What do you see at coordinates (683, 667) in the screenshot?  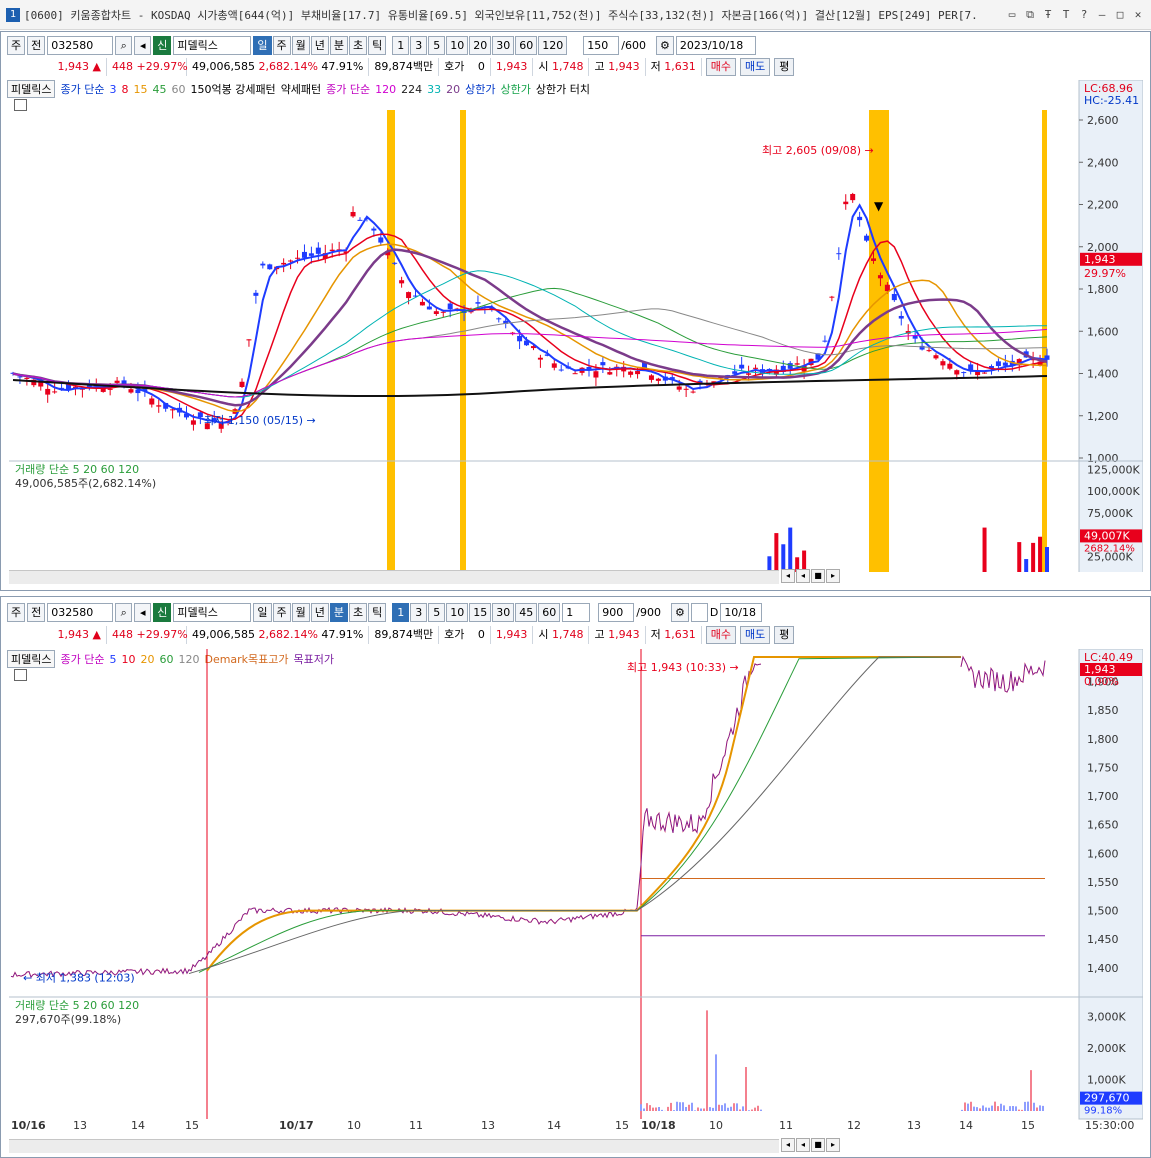 I see `high-annotation: 최고 1,943 (10:33) →` at bounding box center [683, 667].